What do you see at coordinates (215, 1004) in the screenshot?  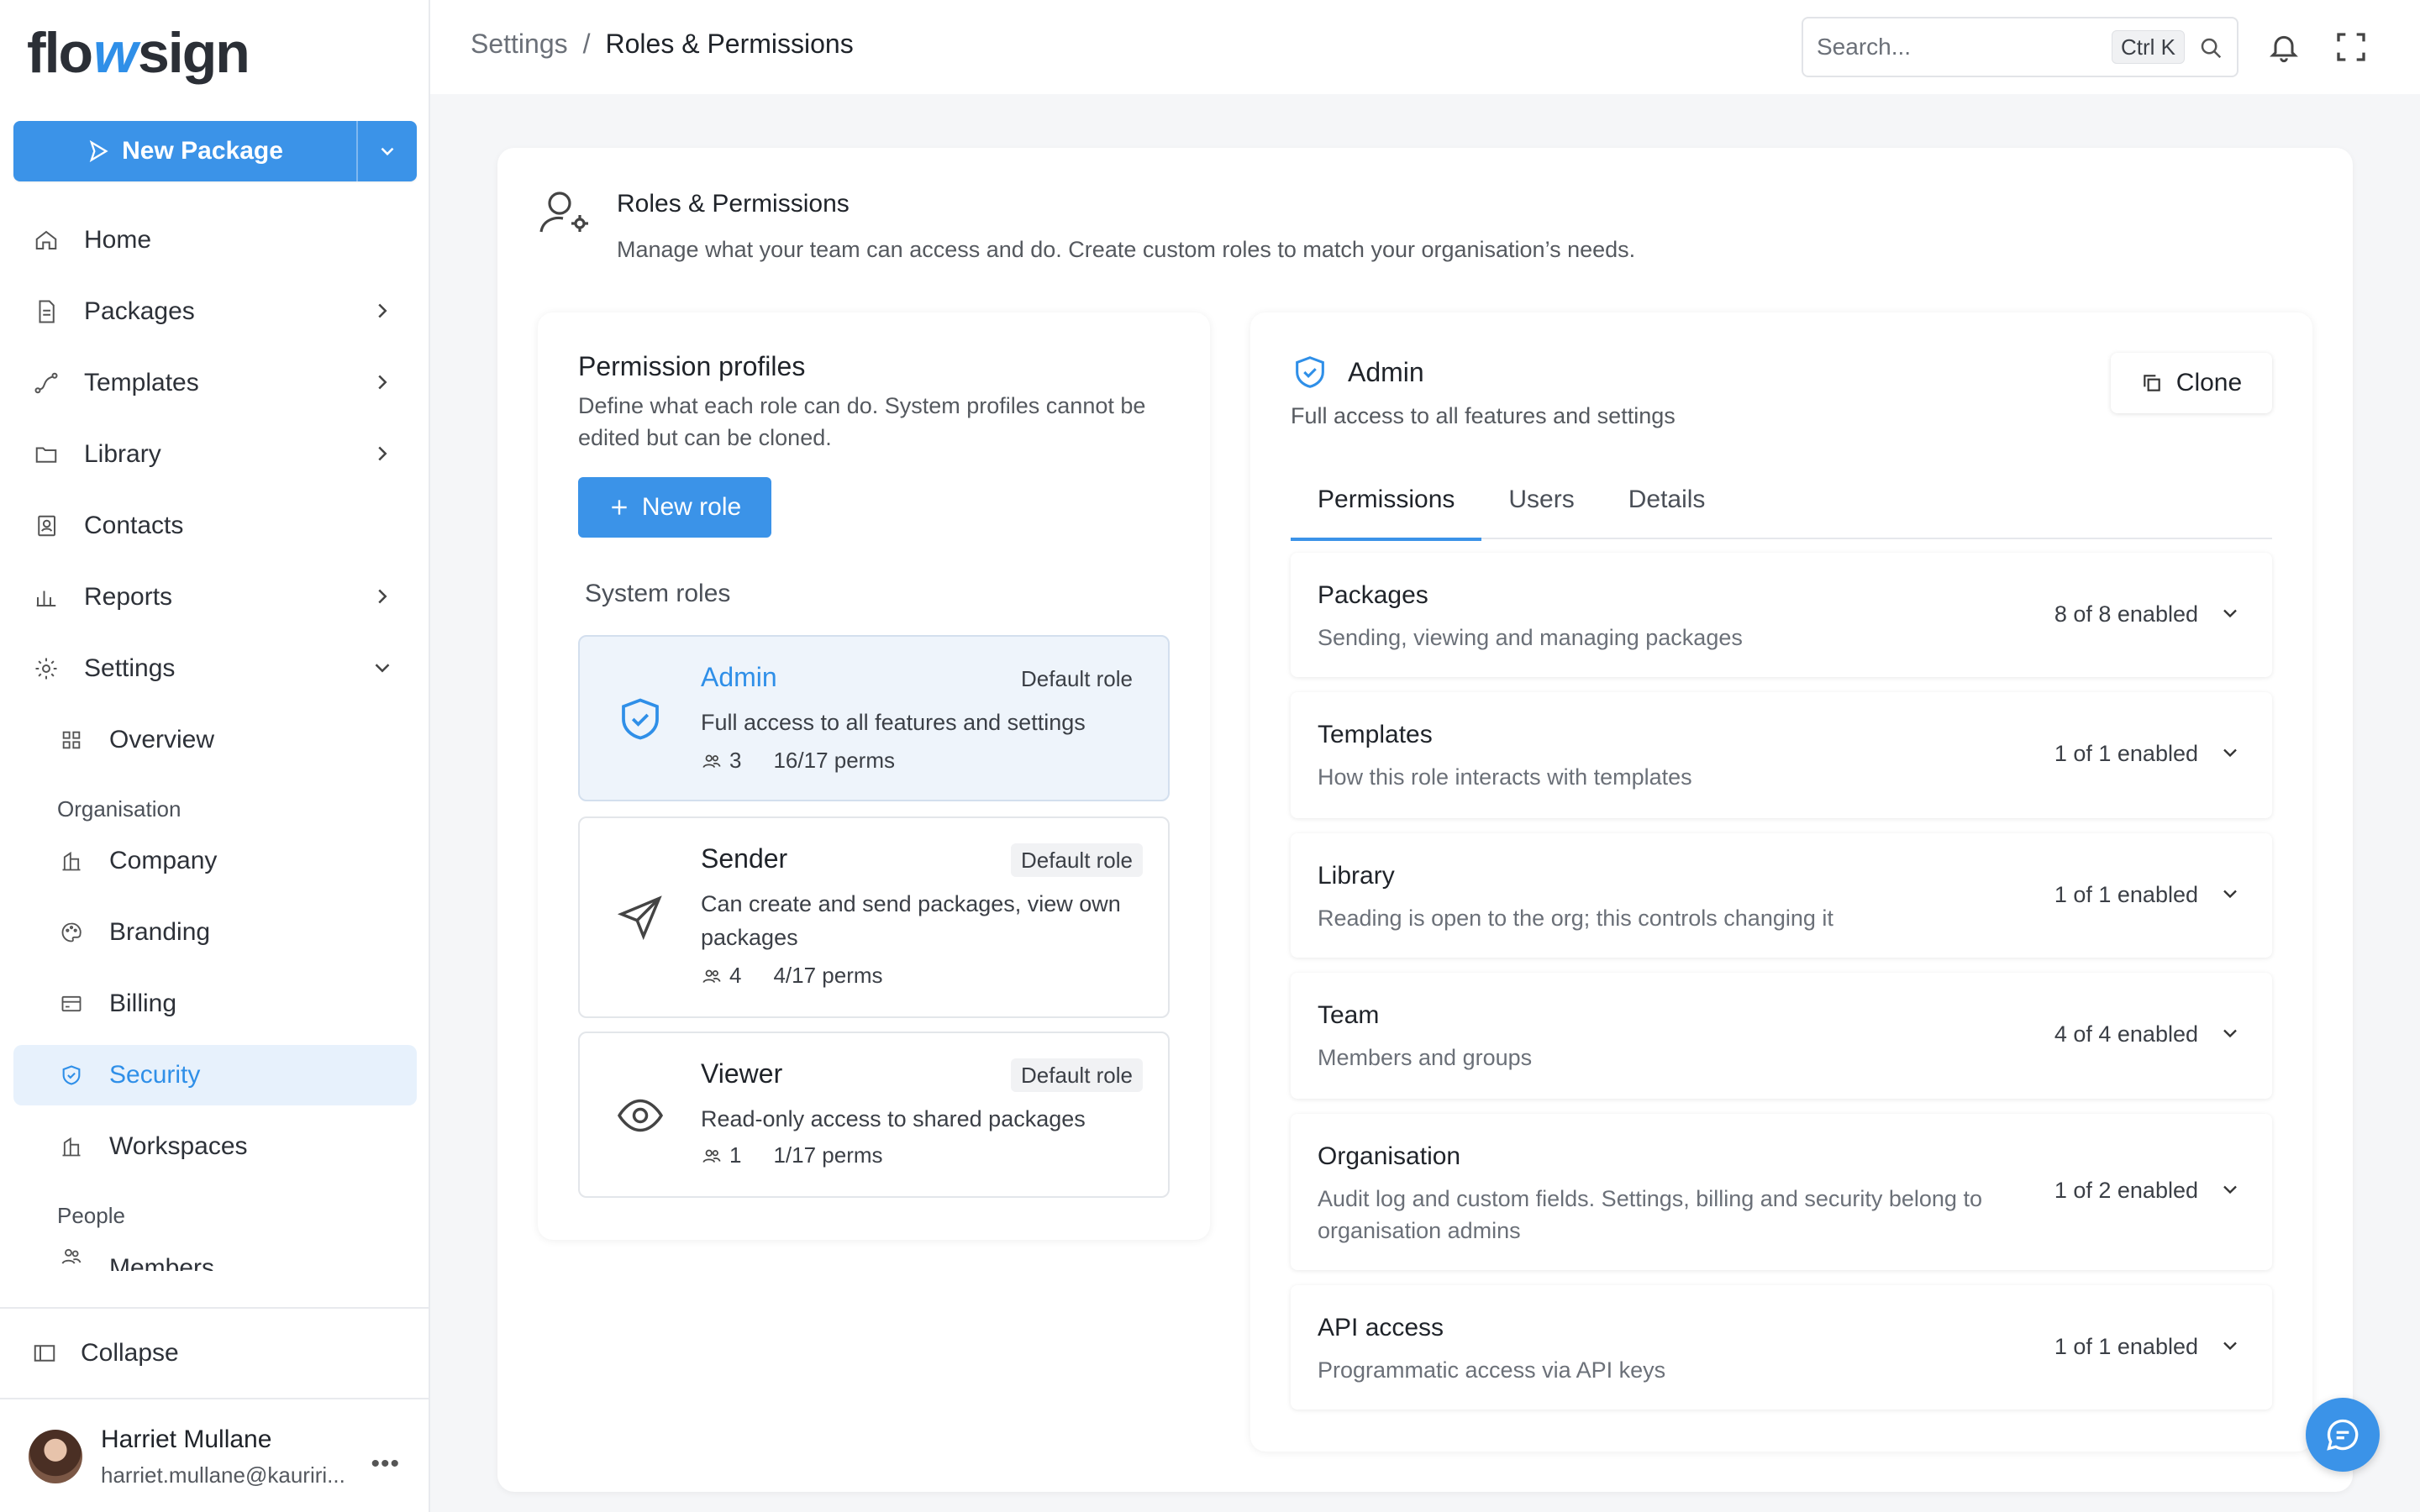 I see `sidebar-item-billing: Billing` at bounding box center [215, 1004].